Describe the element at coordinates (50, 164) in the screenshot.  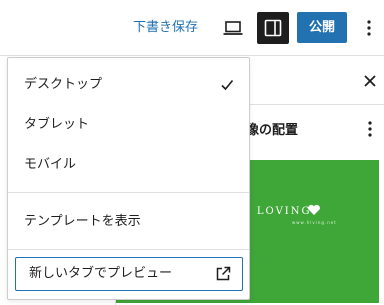
I see `menu-item-label: モバイル` at that location.